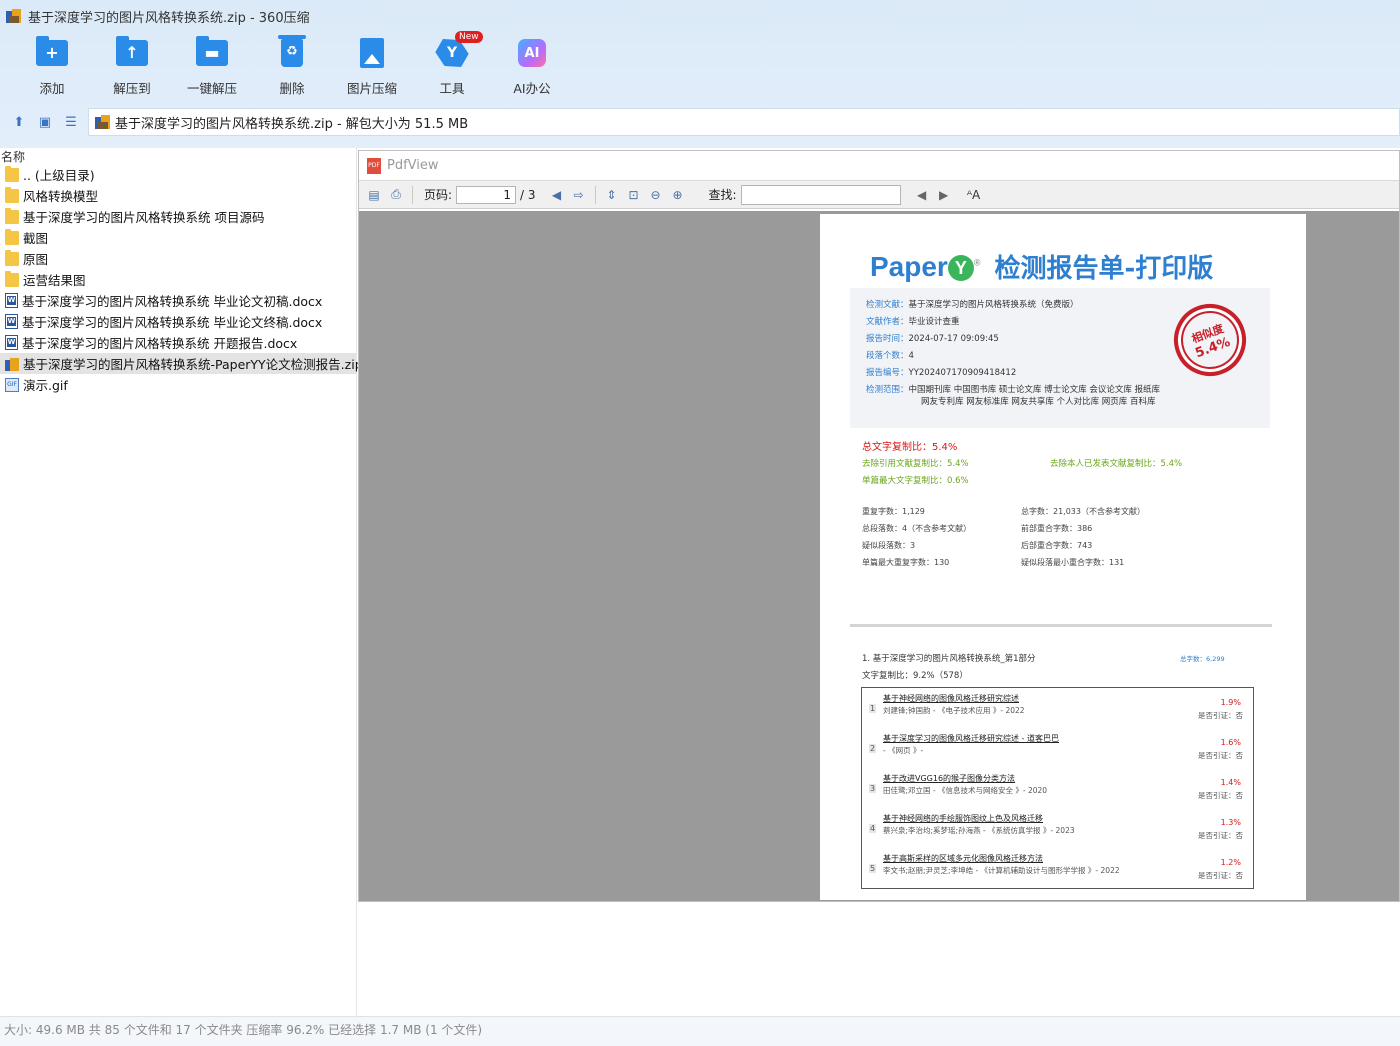  Describe the element at coordinates (915, 676) in the screenshot. I see `section-rate: 文字复制比：9.2%（578）` at that location.